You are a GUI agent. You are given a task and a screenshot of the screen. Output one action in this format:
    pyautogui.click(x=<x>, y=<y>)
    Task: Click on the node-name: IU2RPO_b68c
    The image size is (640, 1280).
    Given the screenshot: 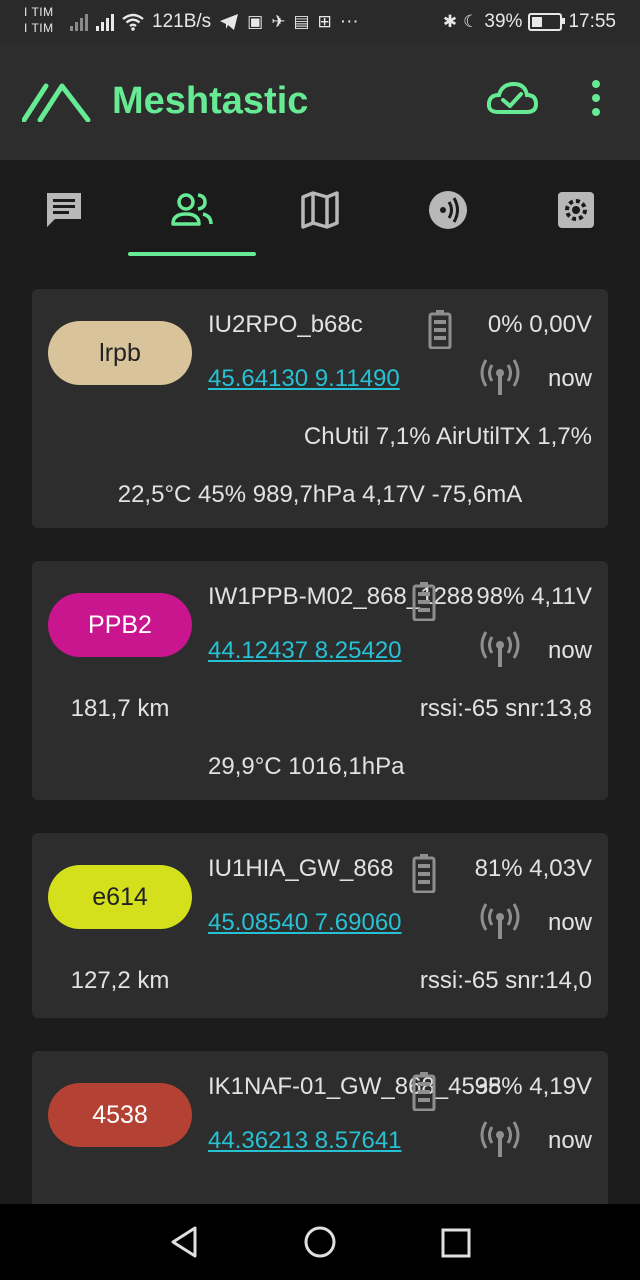 What is the action you would take?
    pyautogui.click(x=285, y=324)
    